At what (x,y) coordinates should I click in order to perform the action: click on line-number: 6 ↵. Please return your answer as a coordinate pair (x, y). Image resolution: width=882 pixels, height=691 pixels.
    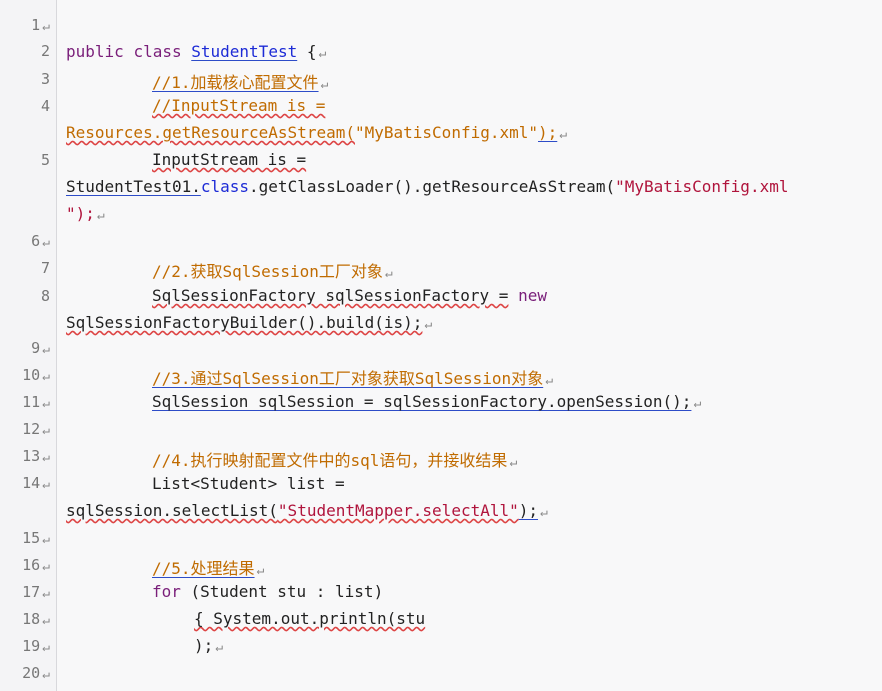
    Looking at the image, I should click on (40, 241).